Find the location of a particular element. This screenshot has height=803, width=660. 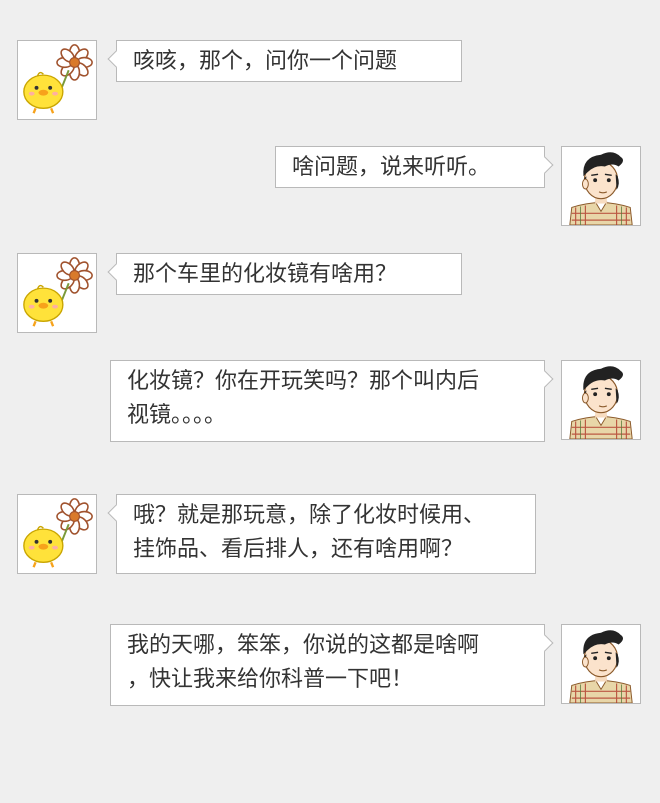

message-text: 哦？就是那玩意，除了化妆时候用、 is located at coordinates (309, 515).